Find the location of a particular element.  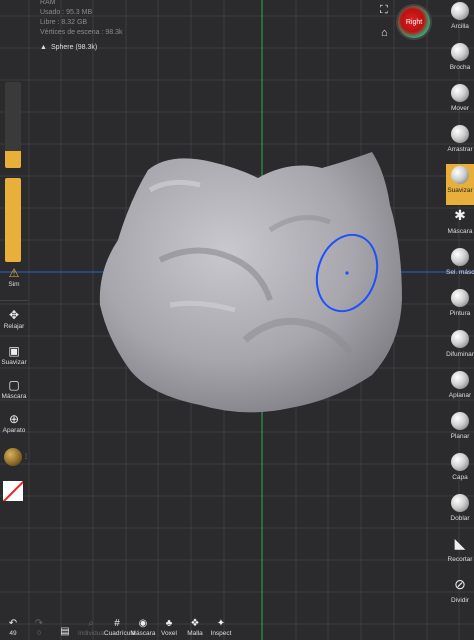

tool-select-mask: Sel. máscara is located at coordinates (460, 266).